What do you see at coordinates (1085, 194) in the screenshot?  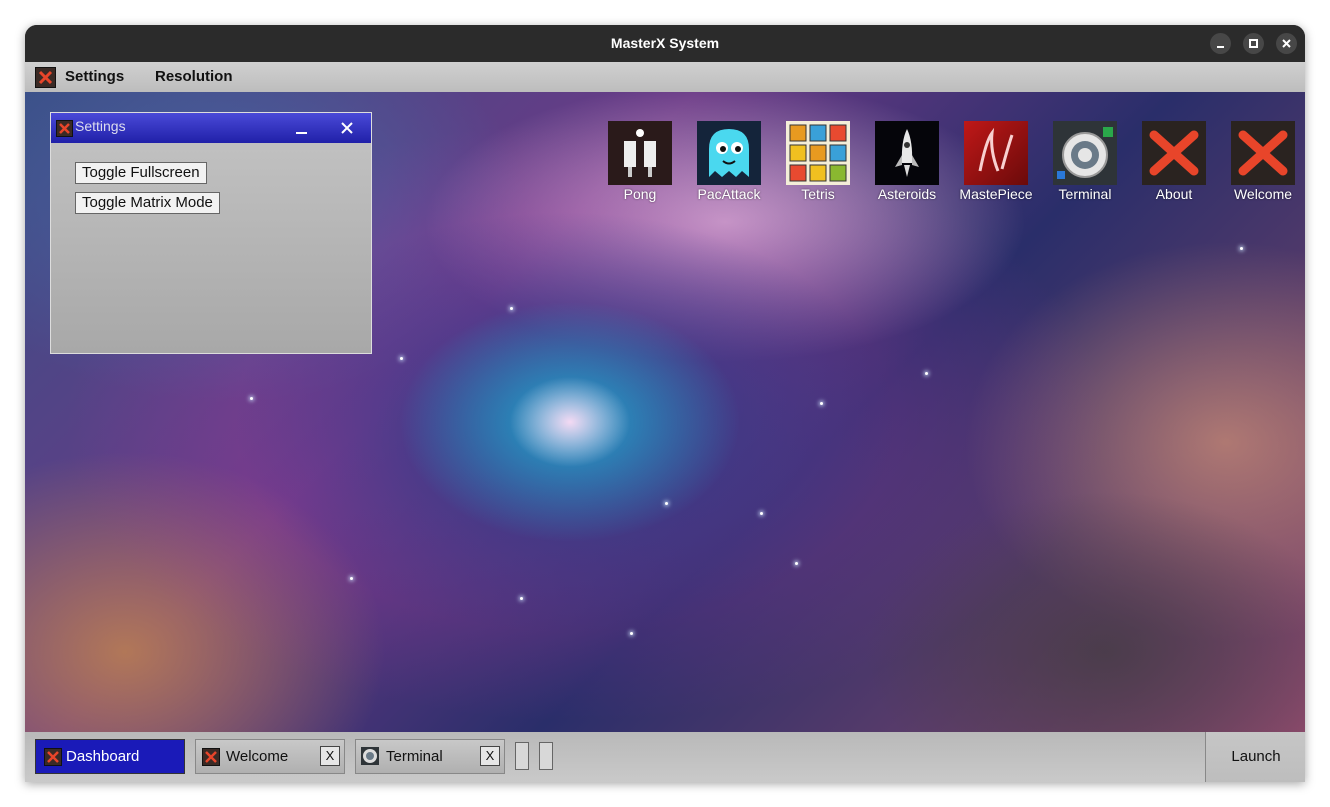 I see `desktop-icon-label: Terminal` at bounding box center [1085, 194].